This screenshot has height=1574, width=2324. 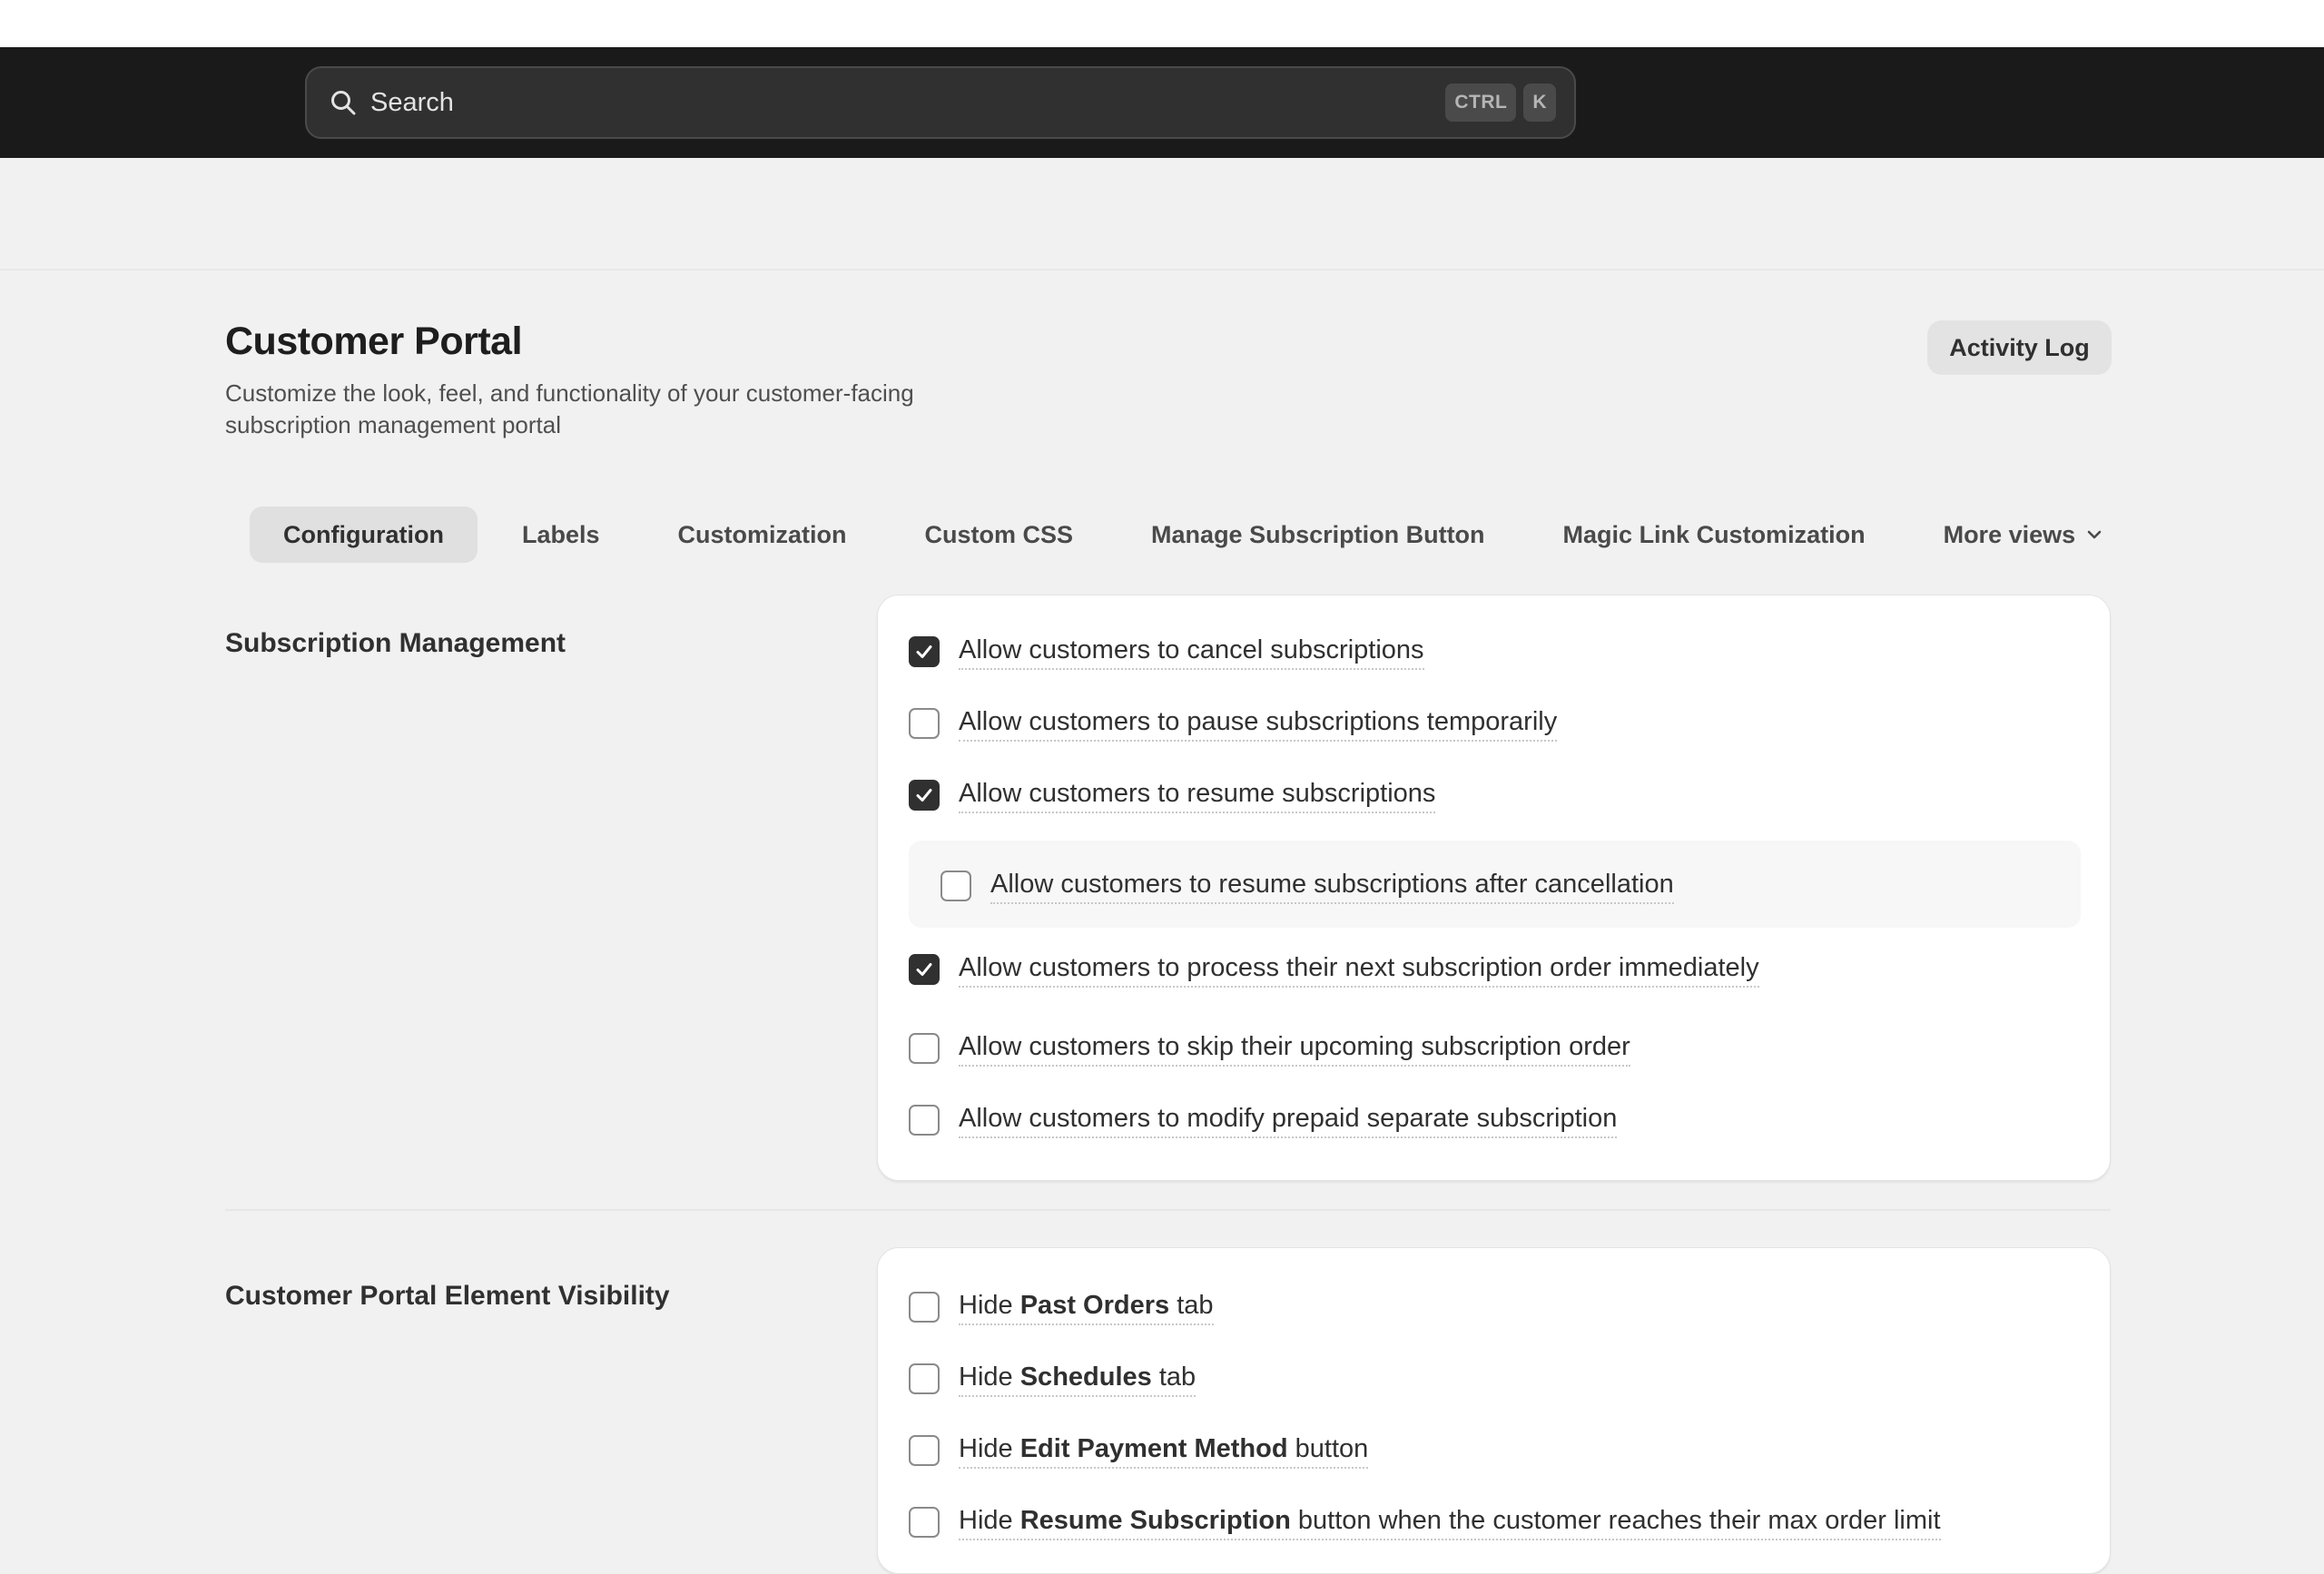 I want to click on tab-label: Configuration, so click(x=363, y=534).